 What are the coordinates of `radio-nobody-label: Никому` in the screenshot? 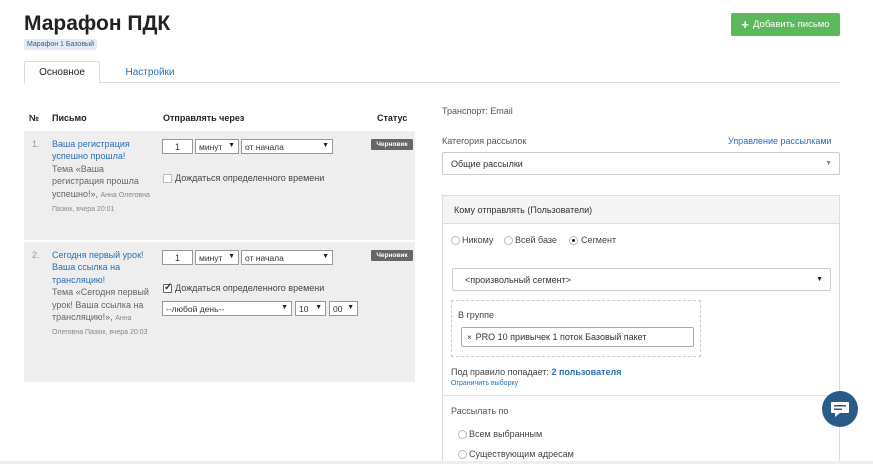 It's located at (478, 240).